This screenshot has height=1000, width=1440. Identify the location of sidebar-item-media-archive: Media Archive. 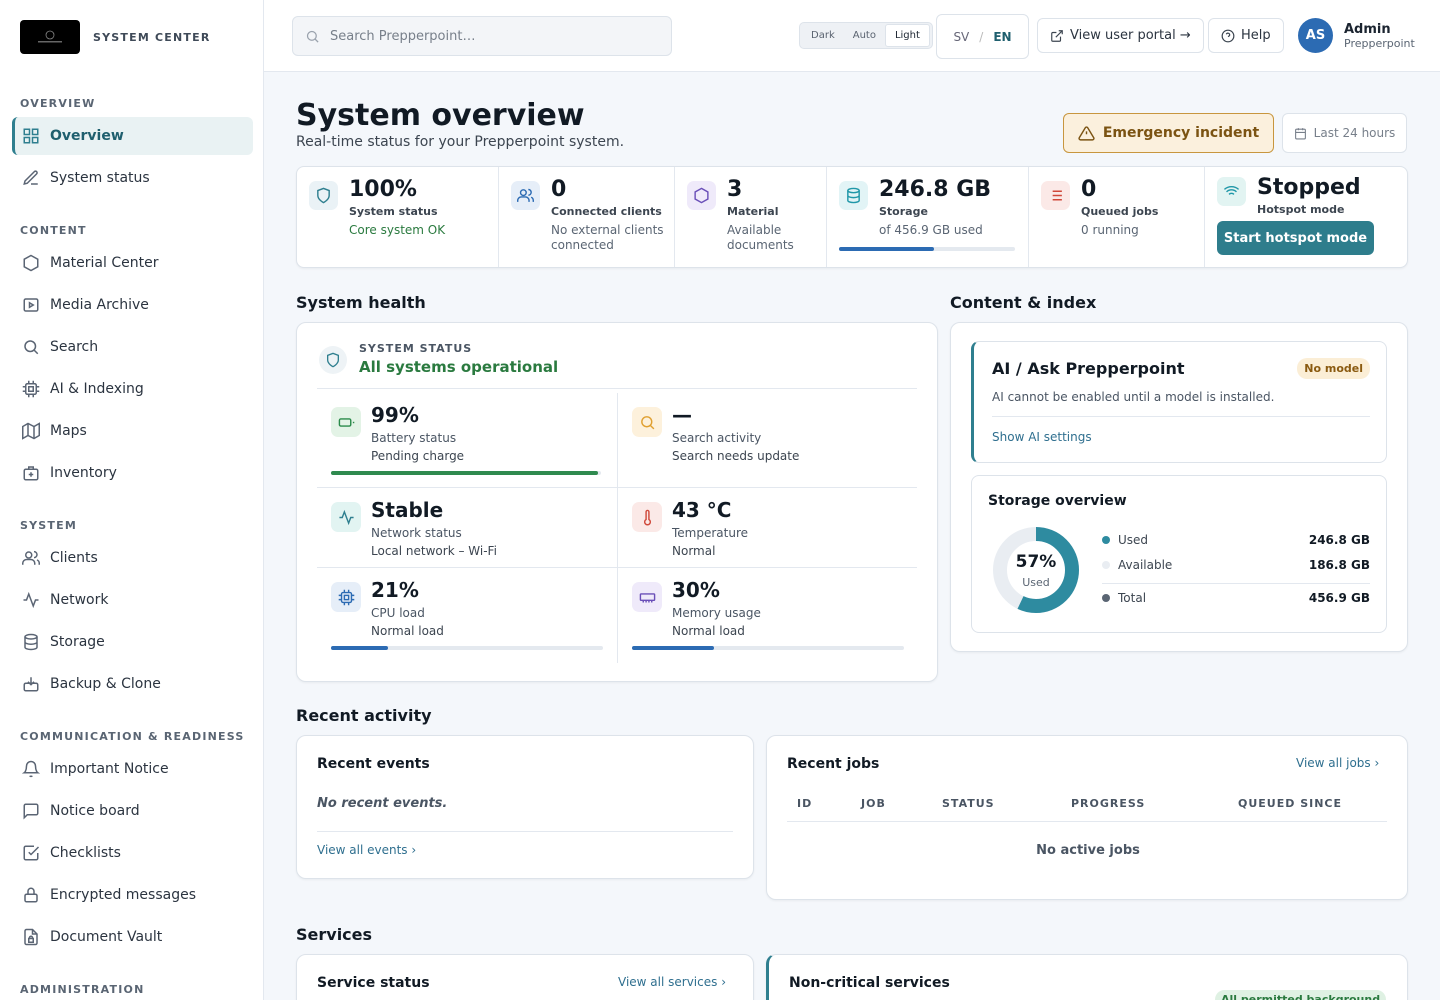
(132, 305).